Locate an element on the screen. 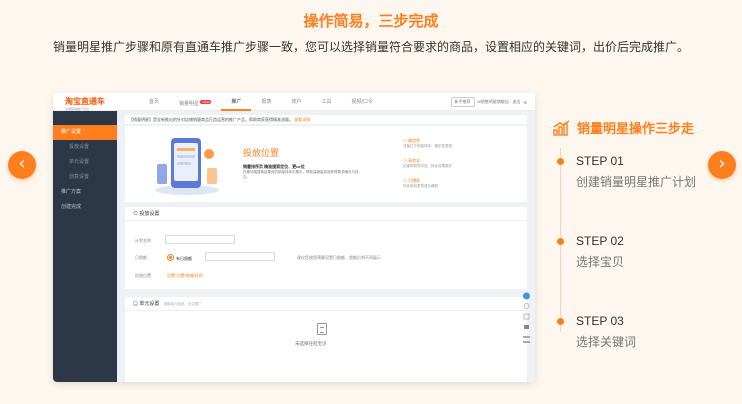 The image size is (742, 404). step-description: 选择宝贝 is located at coordinates (600, 262).